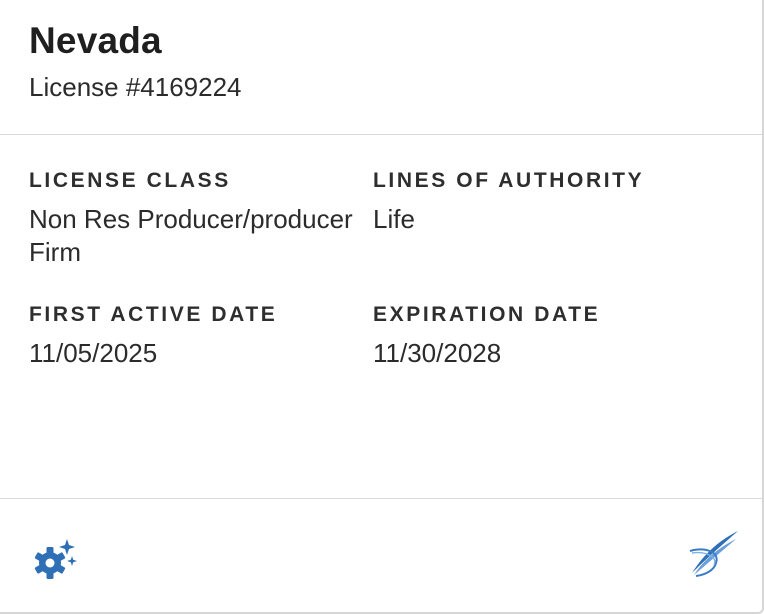 The height and width of the screenshot is (614, 764). What do you see at coordinates (538, 336) in the screenshot?
I see `expiration-date-field: EXPIRATION DATE 11/30/2028` at bounding box center [538, 336].